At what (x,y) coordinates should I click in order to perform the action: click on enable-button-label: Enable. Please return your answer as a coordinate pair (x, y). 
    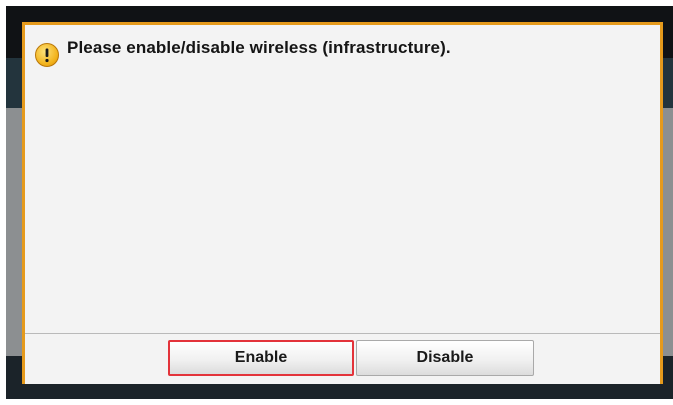
    Looking at the image, I should click on (261, 357).